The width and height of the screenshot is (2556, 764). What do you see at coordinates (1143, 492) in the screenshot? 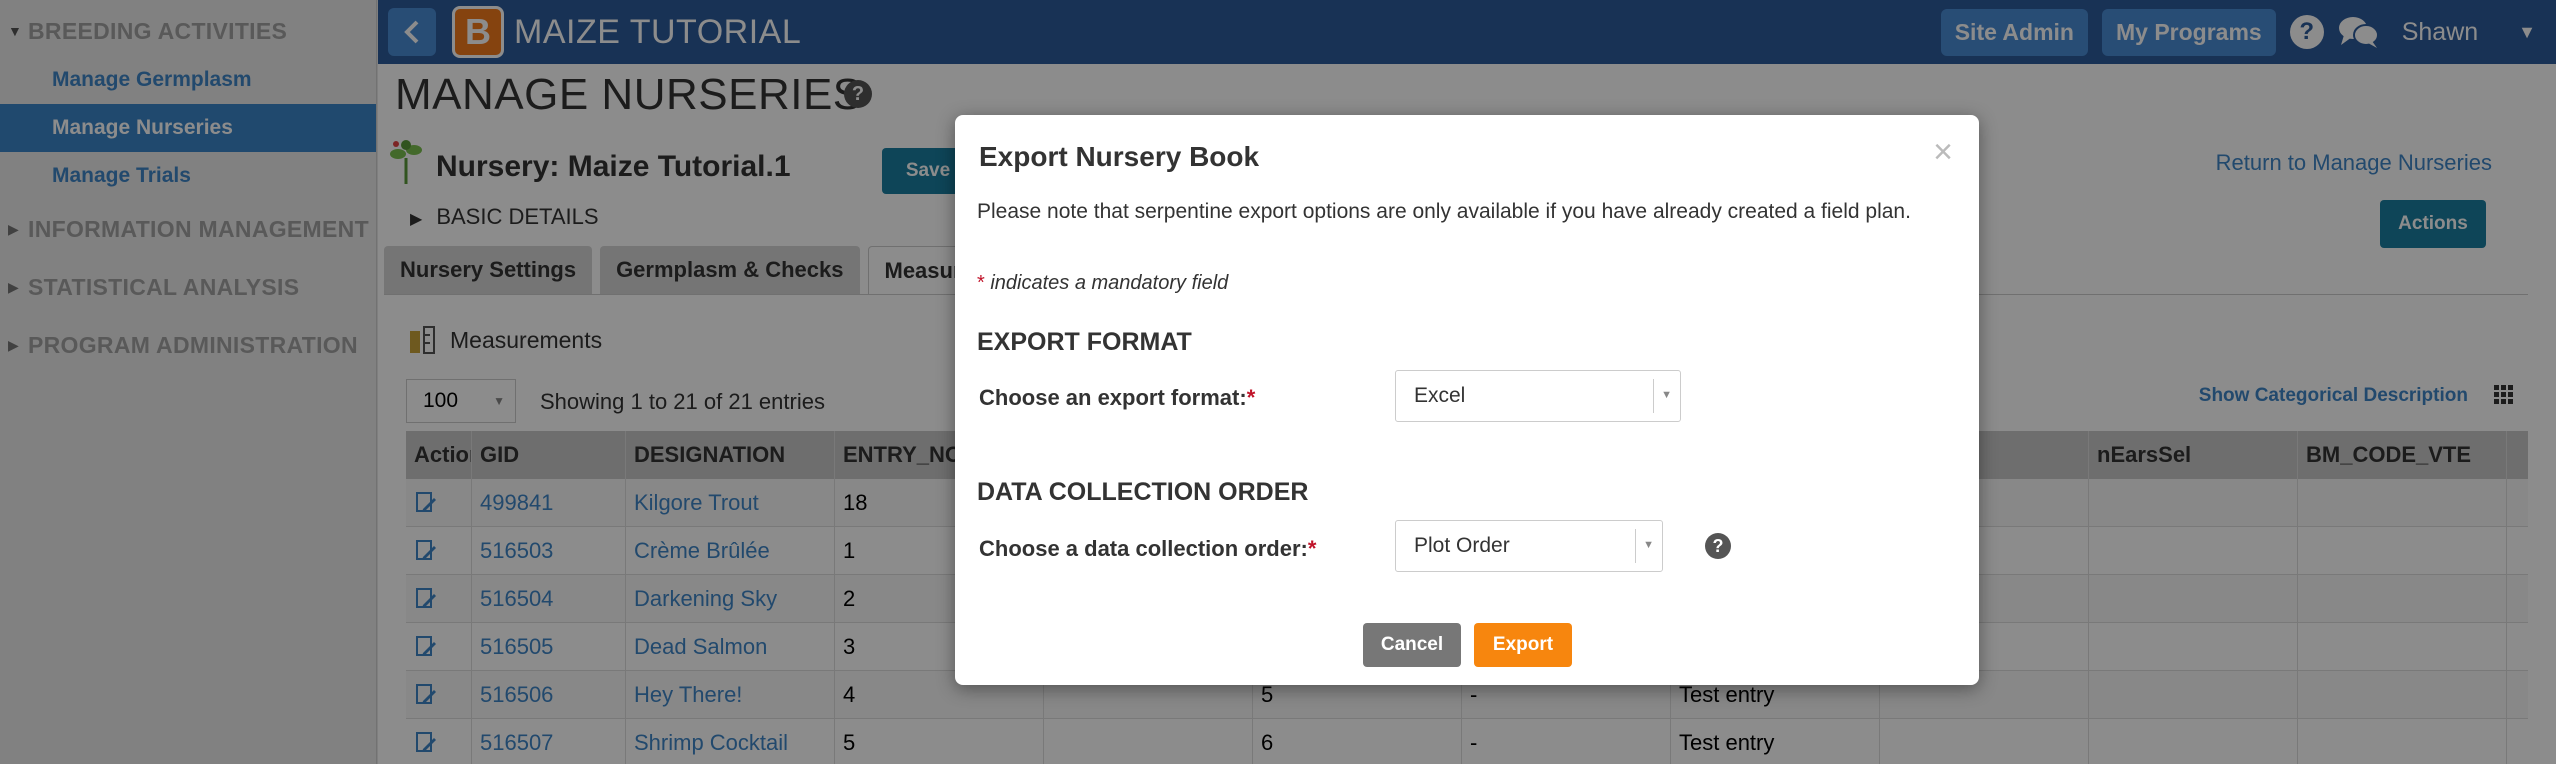
I see `data-collection-order-heading: DATA COLLECTION ORDER` at bounding box center [1143, 492].